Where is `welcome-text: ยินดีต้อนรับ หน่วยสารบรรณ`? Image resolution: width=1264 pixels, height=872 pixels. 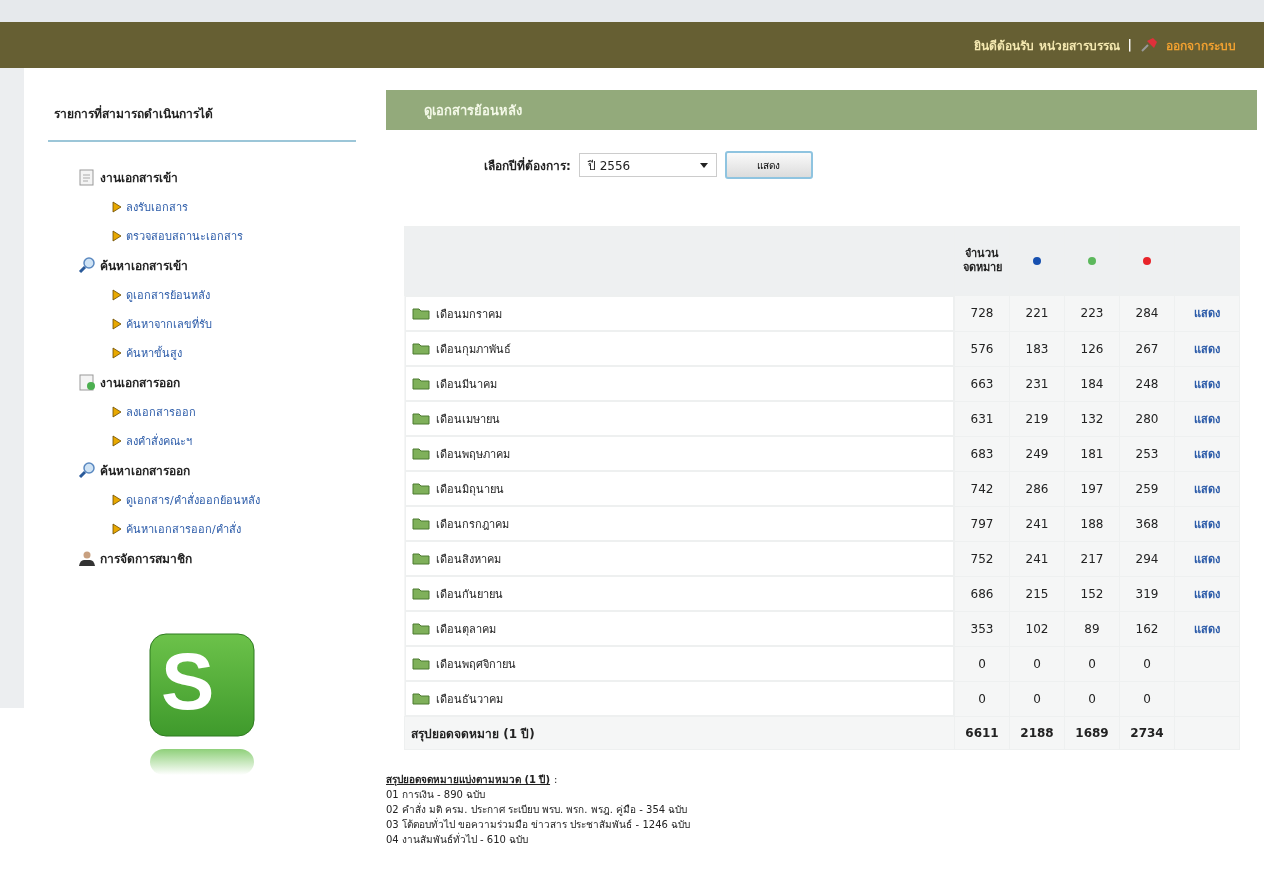 welcome-text: ยินดีต้อนรับ หน่วยสารบรรณ is located at coordinates (1047, 46).